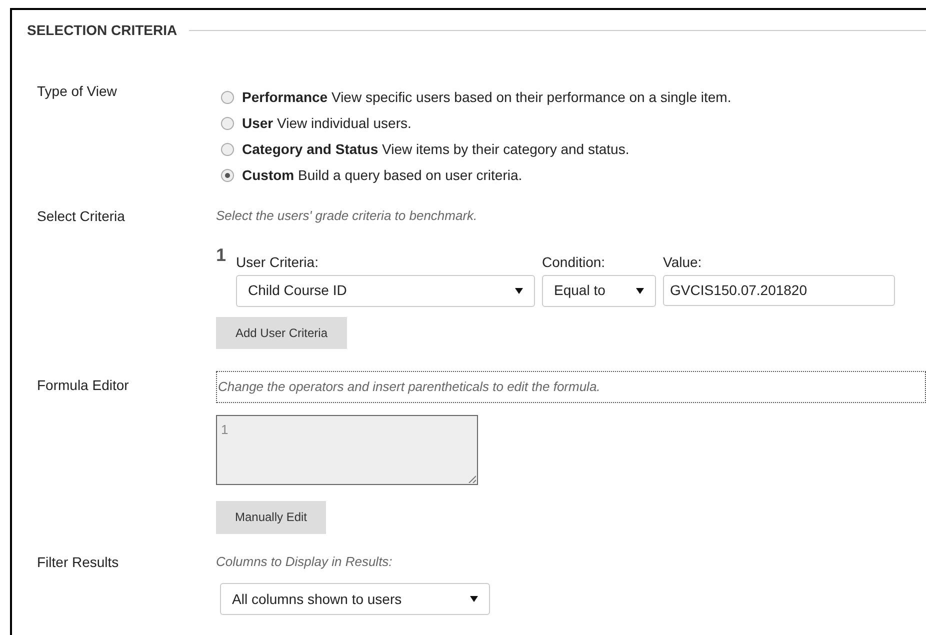  I want to click on column-label: Condition:, so click(574, 262).